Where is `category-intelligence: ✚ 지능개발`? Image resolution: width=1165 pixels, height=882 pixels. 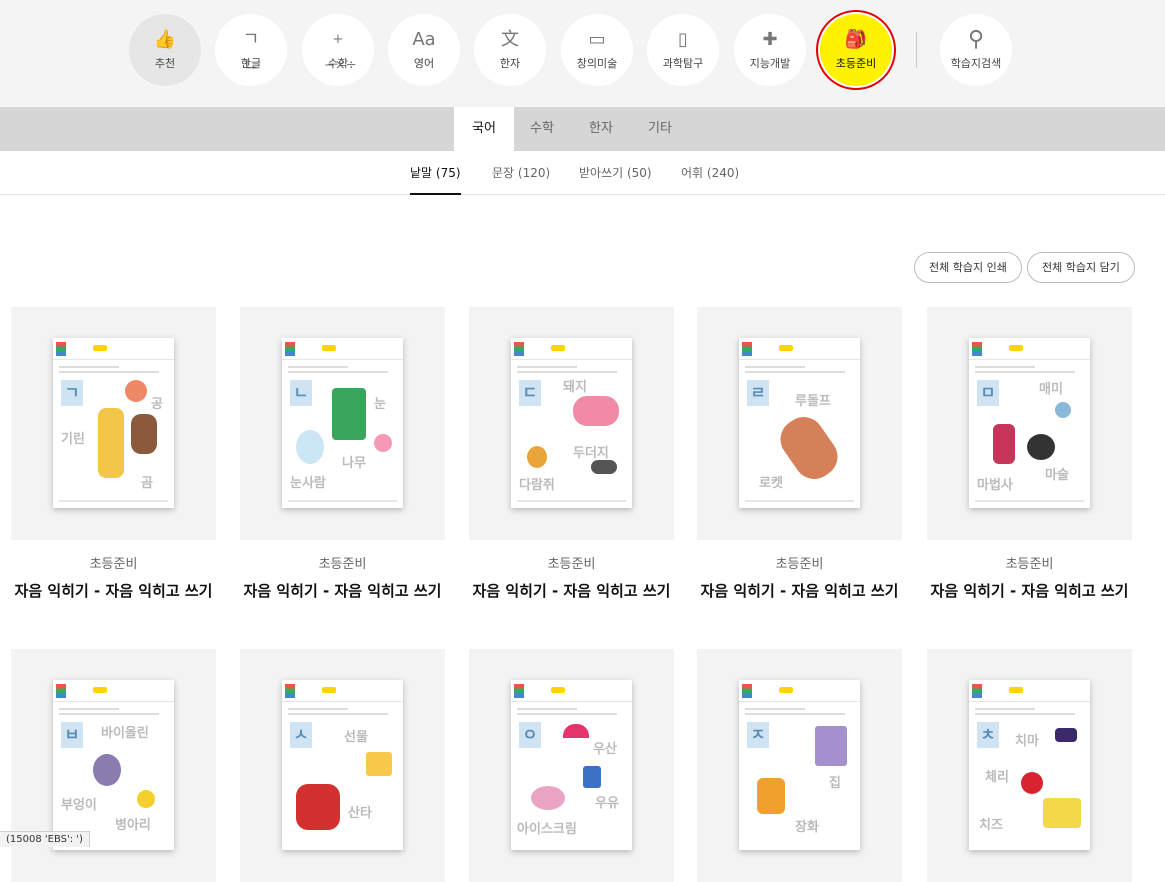 category-intelligence: ✚ 지능개발 is located at coordinates (770, 50).